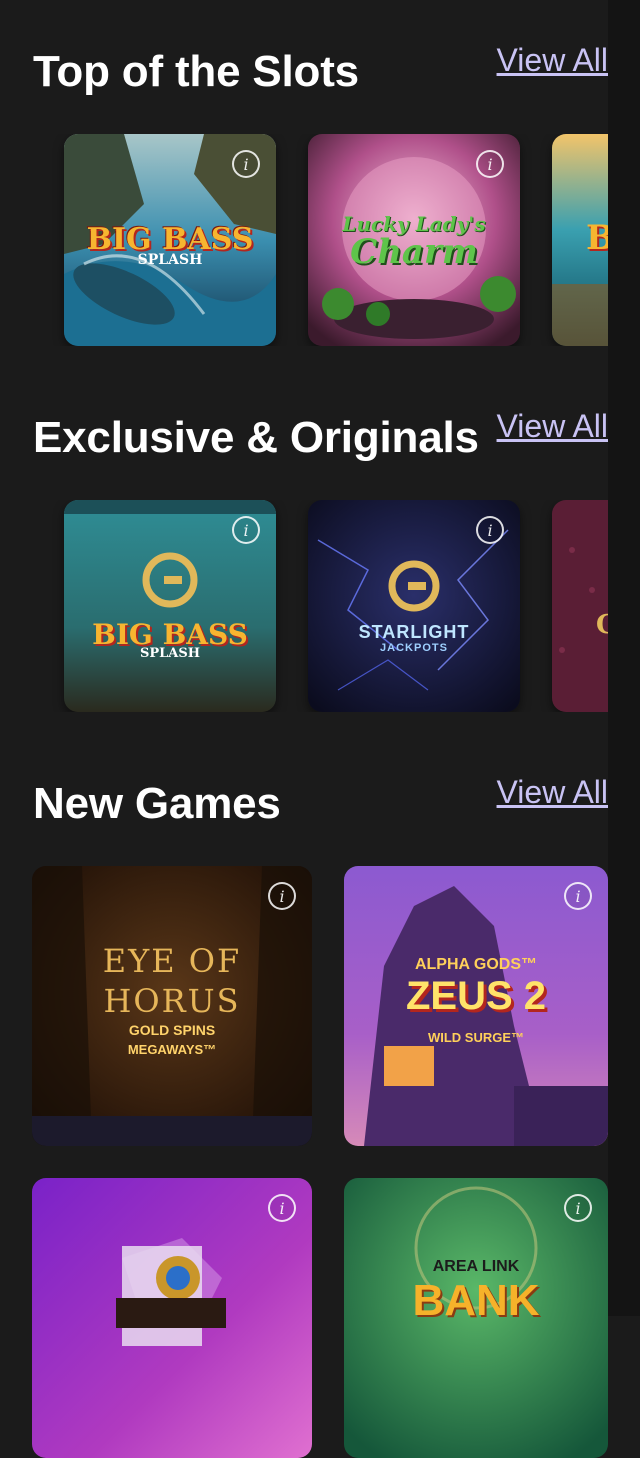 The width and height of the screenshot is (640, 1458). I want to click on game-logo-sub: JACKPOTS, so click(414, 648).